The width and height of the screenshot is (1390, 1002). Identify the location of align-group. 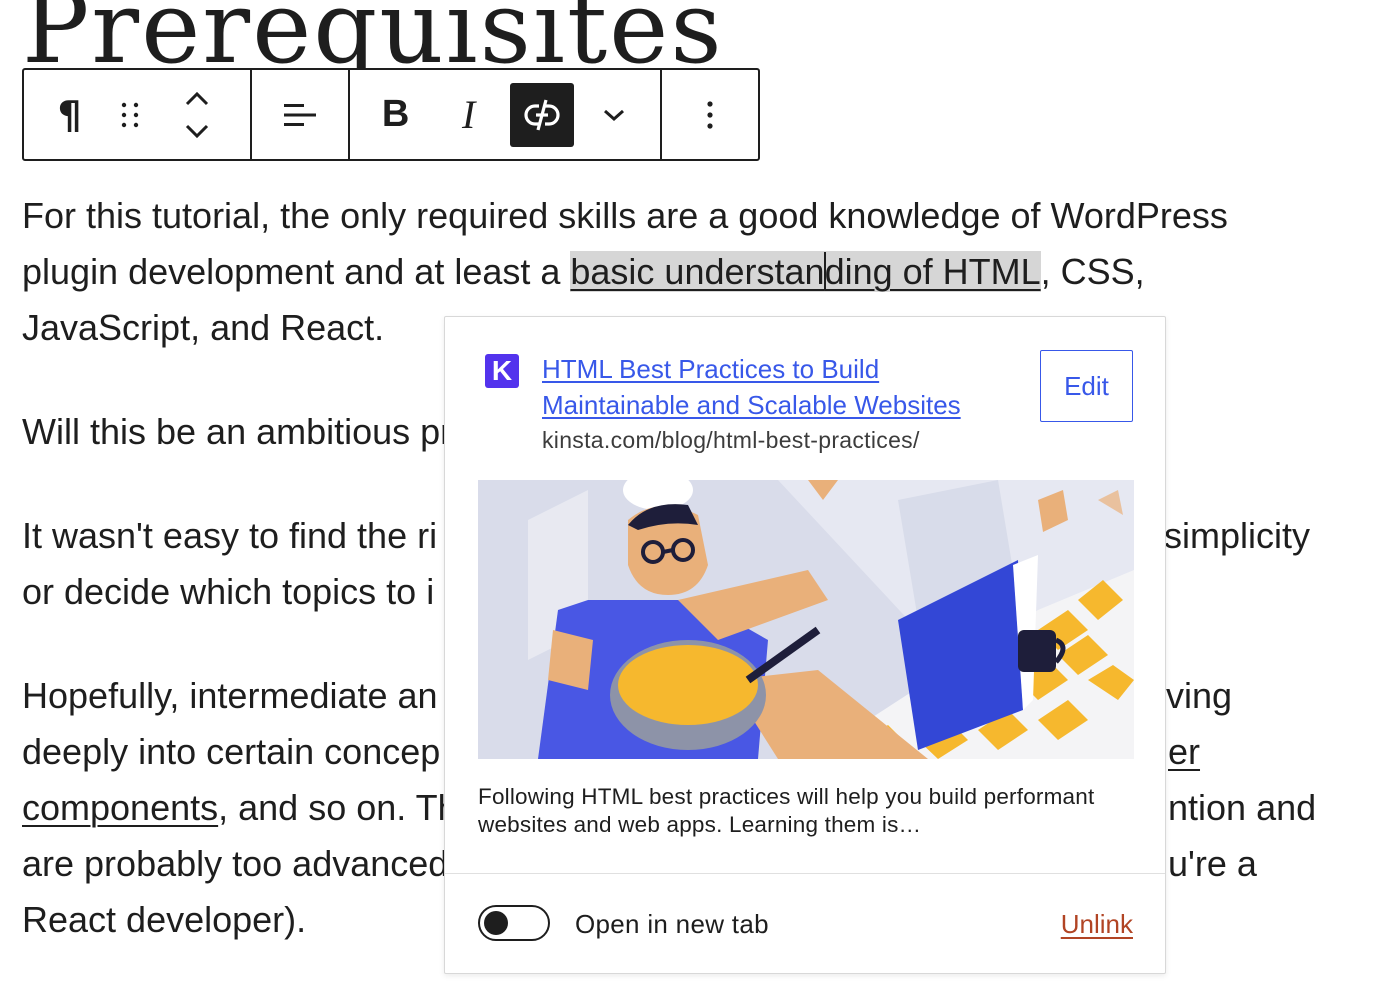
(301, 114).